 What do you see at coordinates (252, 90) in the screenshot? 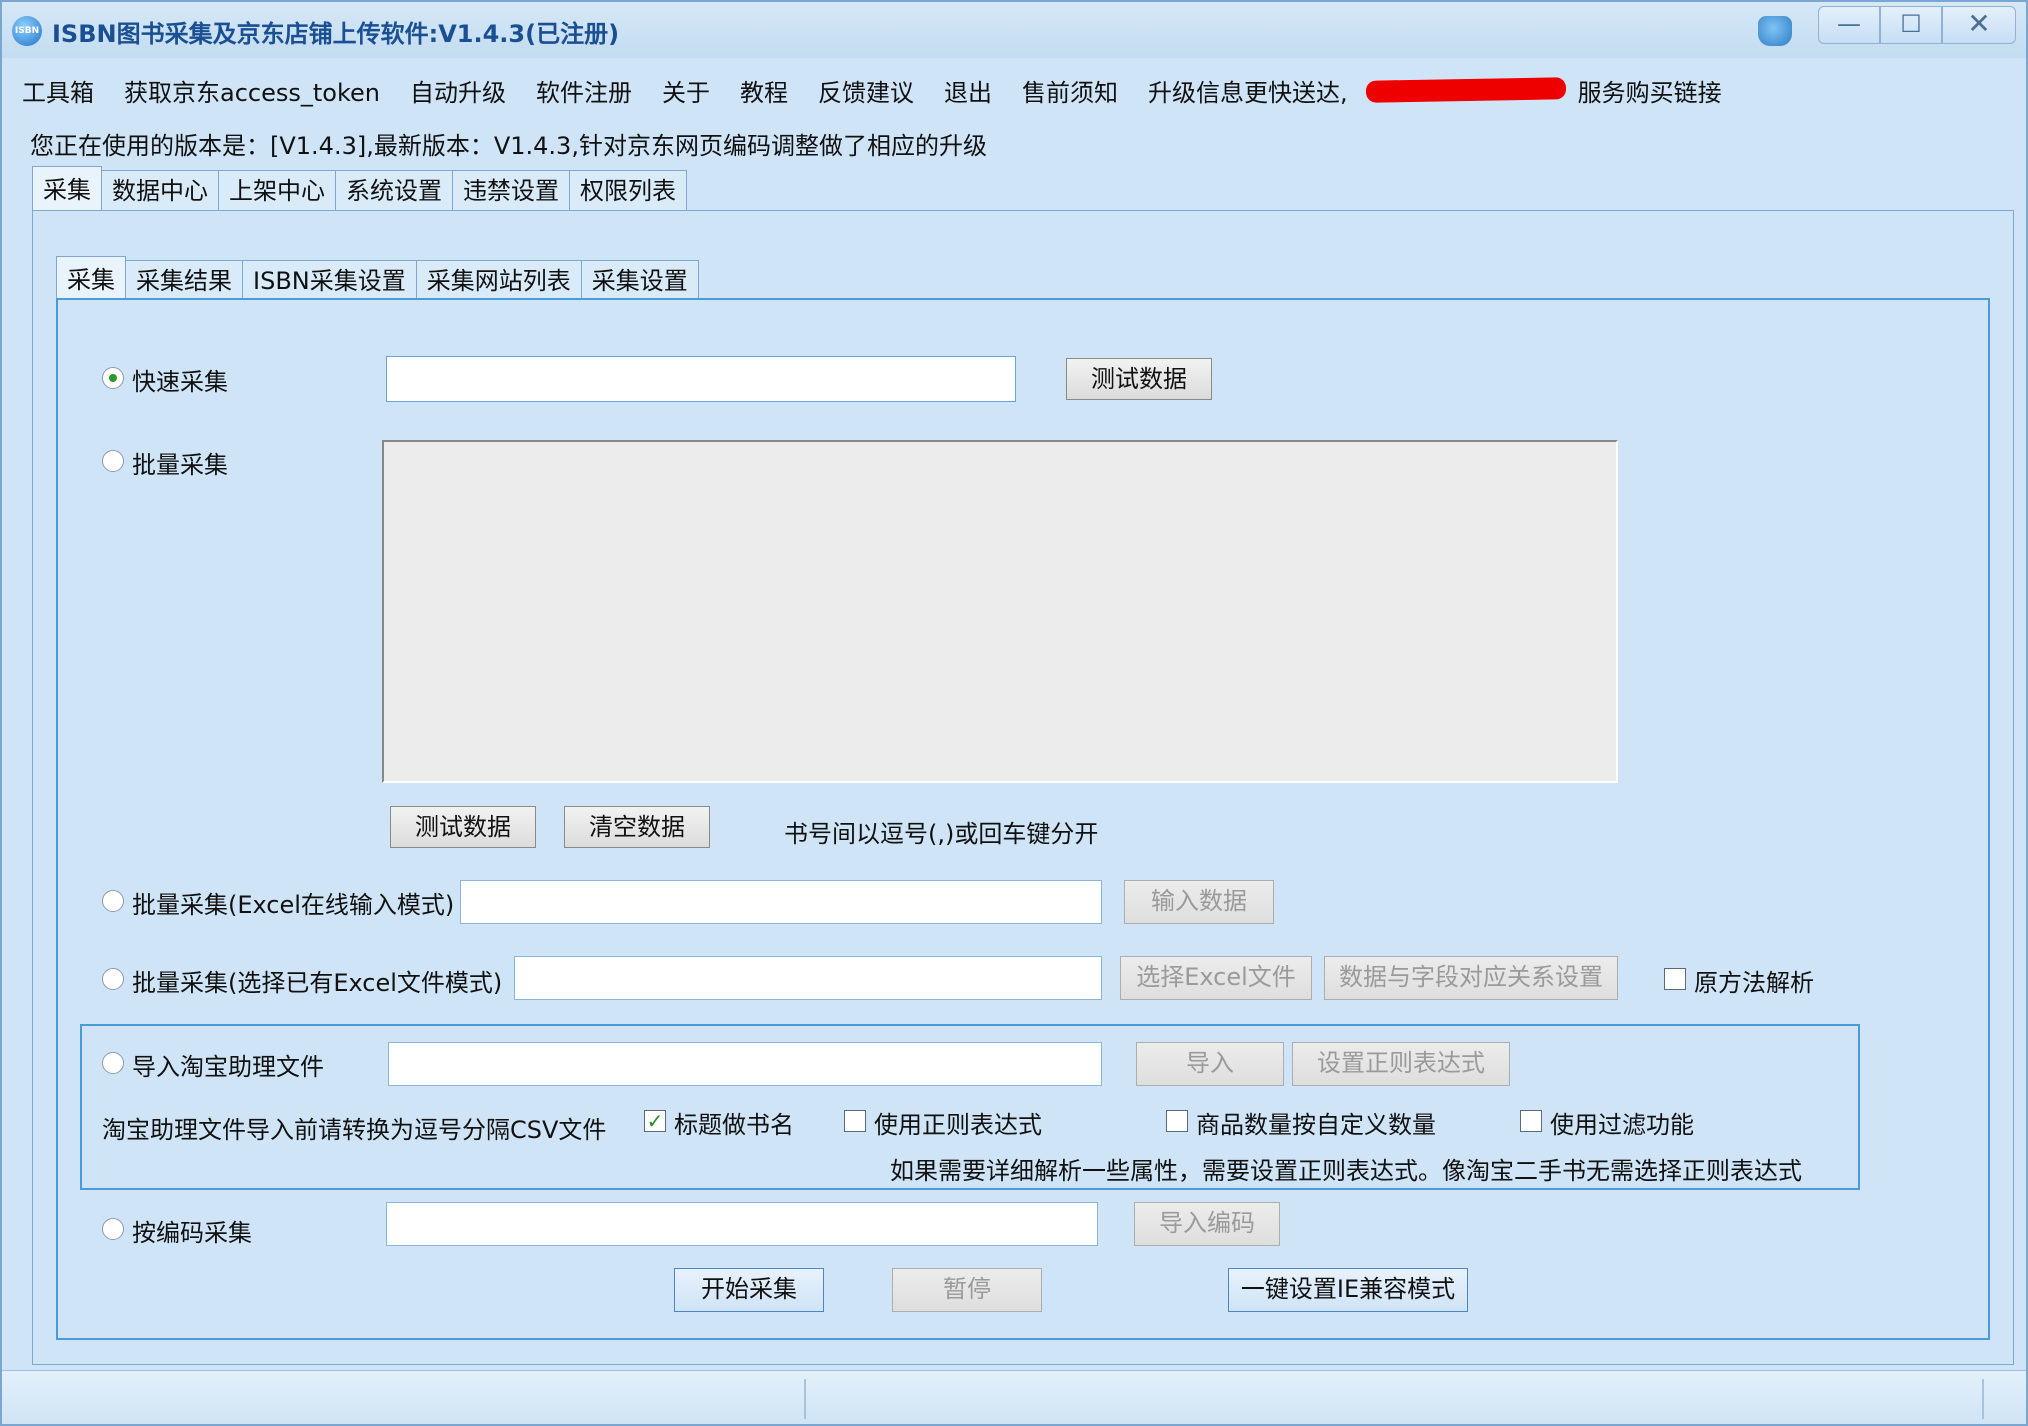
I see `menu-get-jd-token: 获取京东access_token` at bounding box center [252, 90].